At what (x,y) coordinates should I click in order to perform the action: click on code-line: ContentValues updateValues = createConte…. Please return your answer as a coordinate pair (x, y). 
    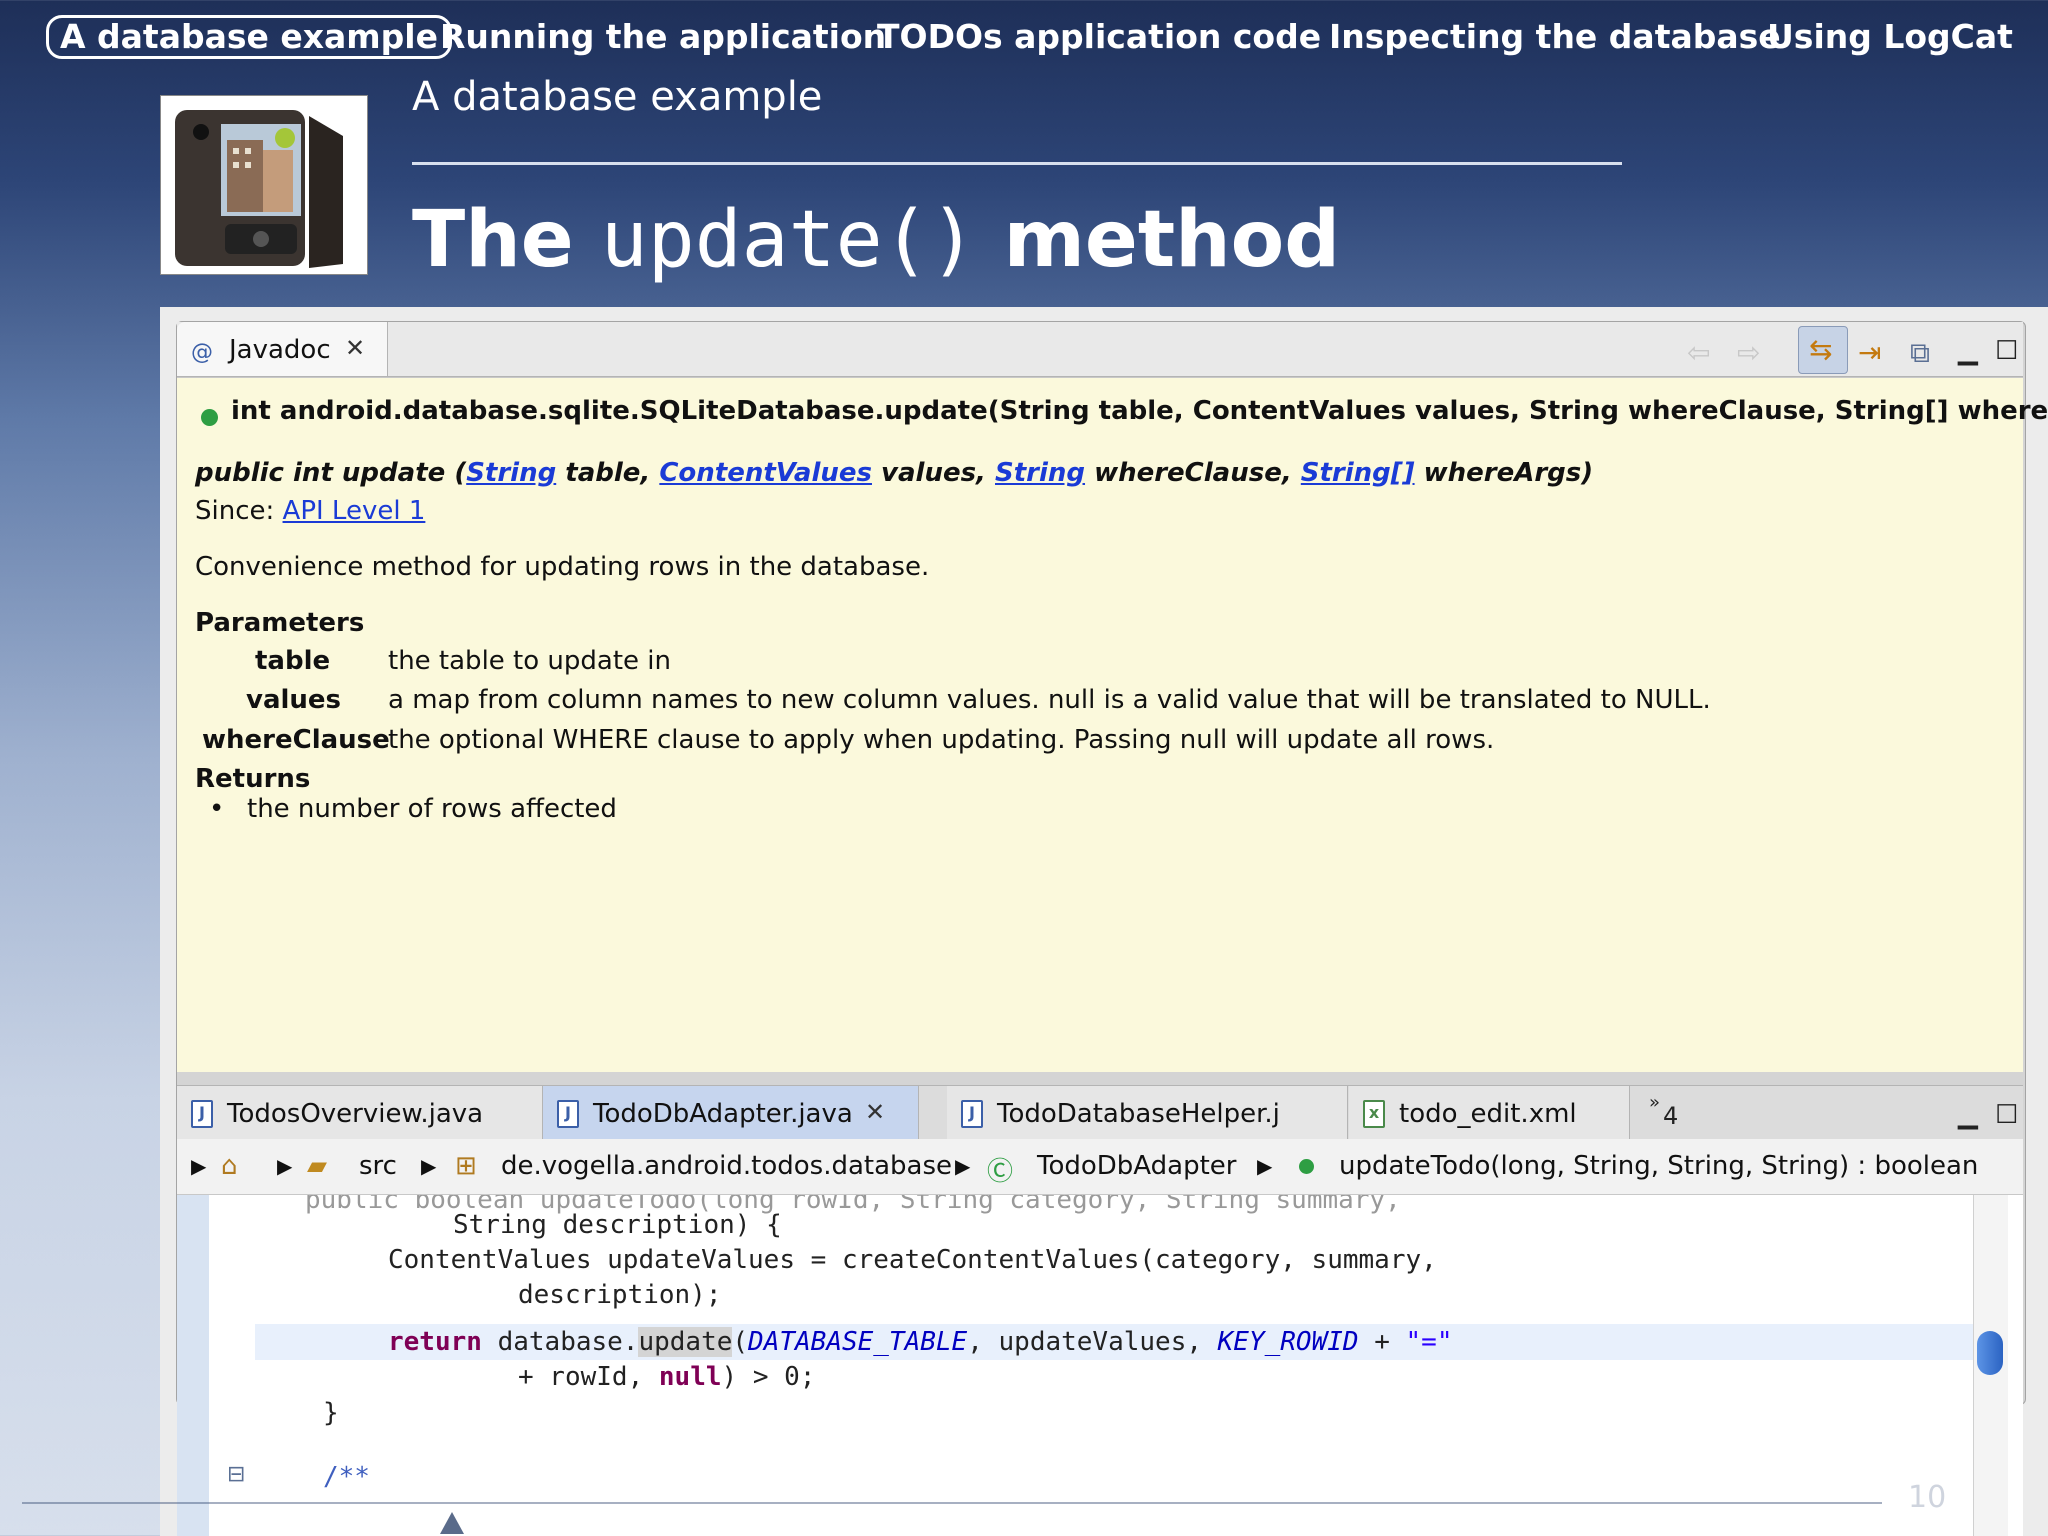
    Looking at the image, I should click on (912, 1260).